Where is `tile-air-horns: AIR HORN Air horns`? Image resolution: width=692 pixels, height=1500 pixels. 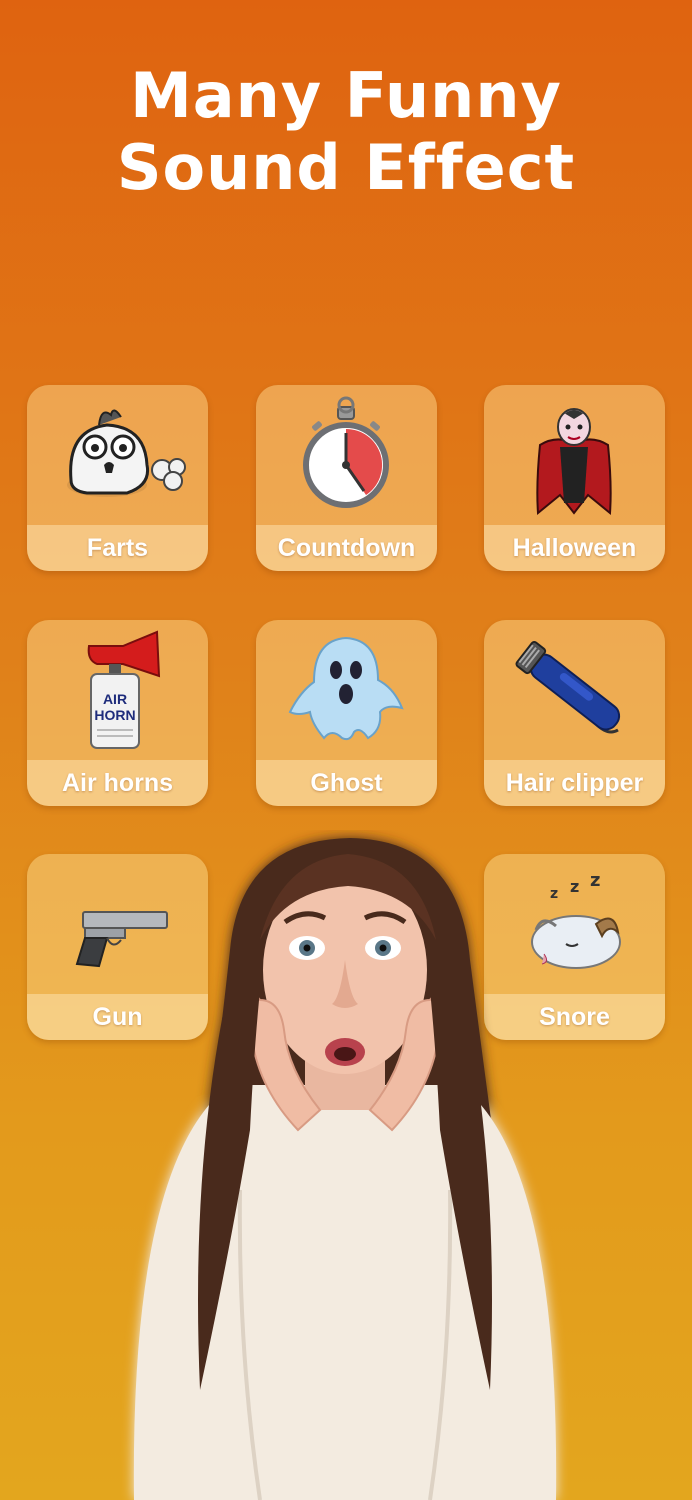 tile-air-horns: AIR HORN Air horns is located at coordinates (117, 713).